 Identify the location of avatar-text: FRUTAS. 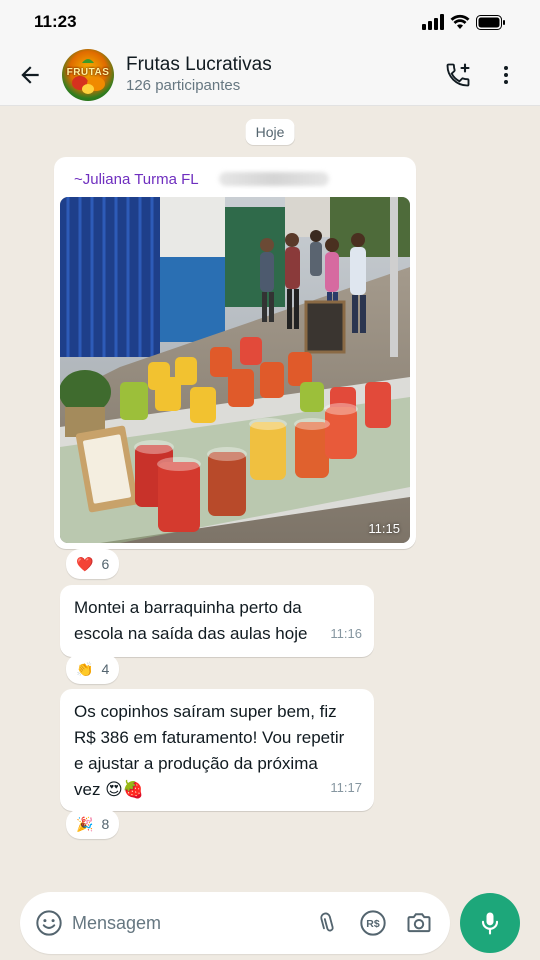
(88, 72).